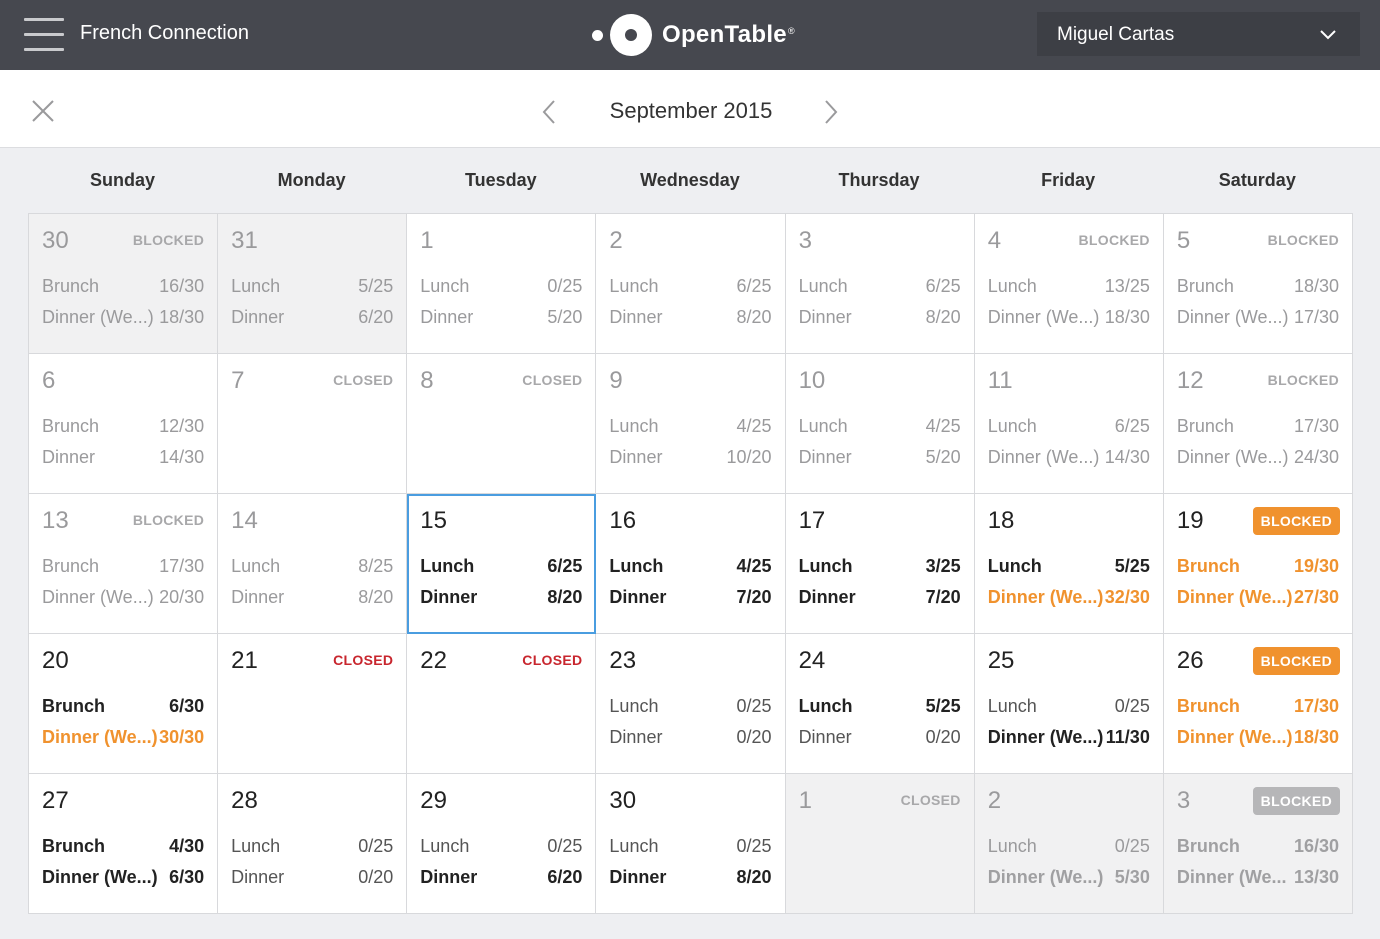  What do you see at coordinates (1258, 424) in the screenshot?
I see `calendar-day-cell: 12 BLOCKED Brunch 17/30 Dinner (We...) 24/30` at bounding box center [1258, 424].